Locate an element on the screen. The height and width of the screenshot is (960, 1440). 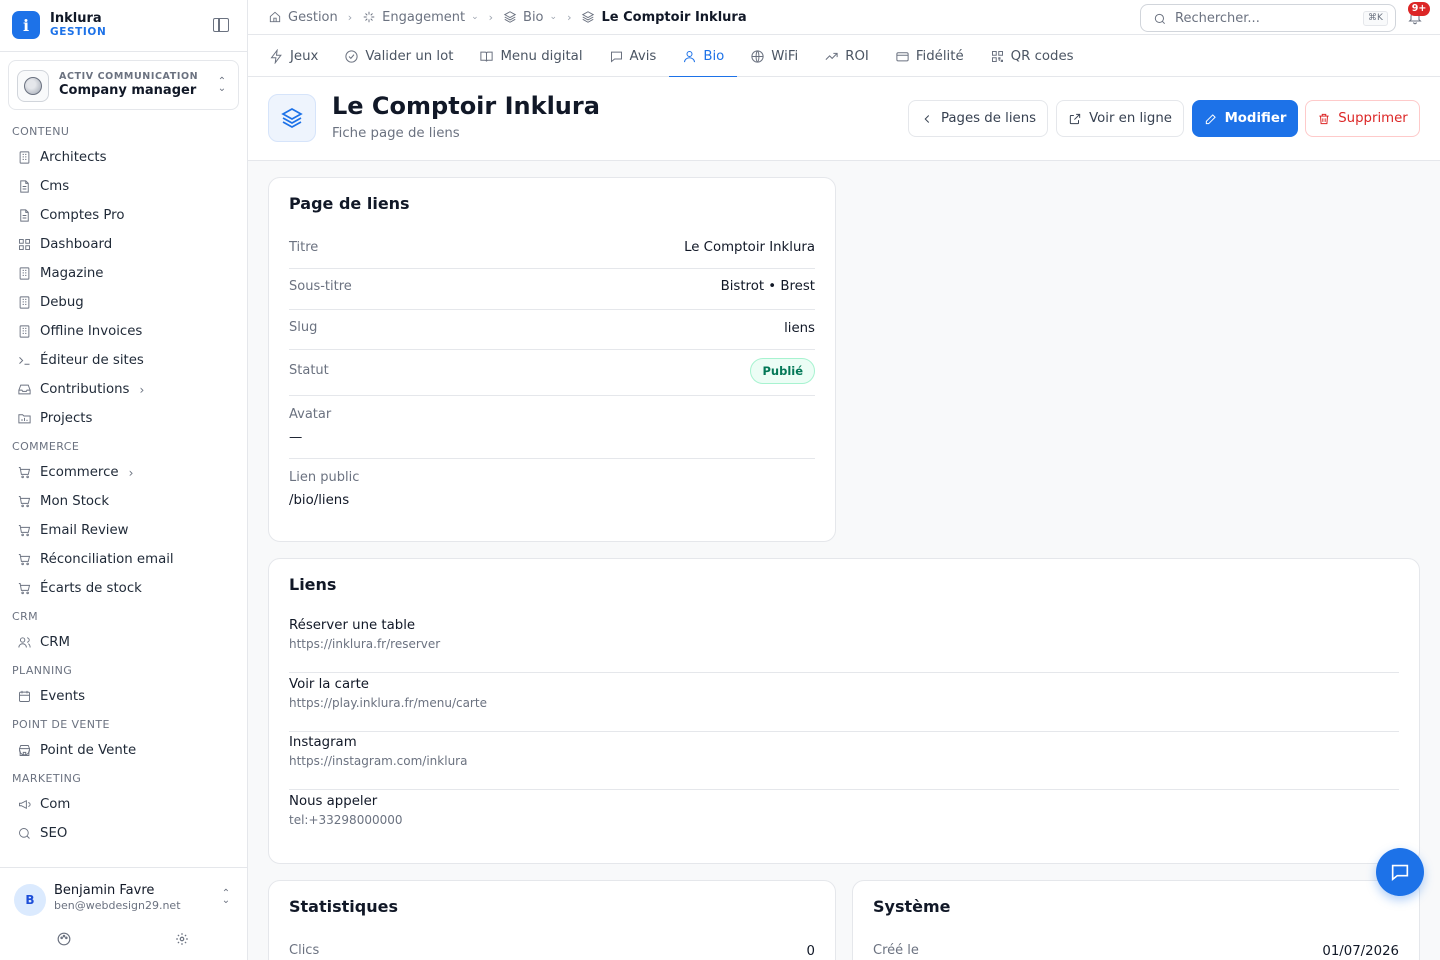
sidebar-item-crm: CRM is located at coordinates (123, 642).